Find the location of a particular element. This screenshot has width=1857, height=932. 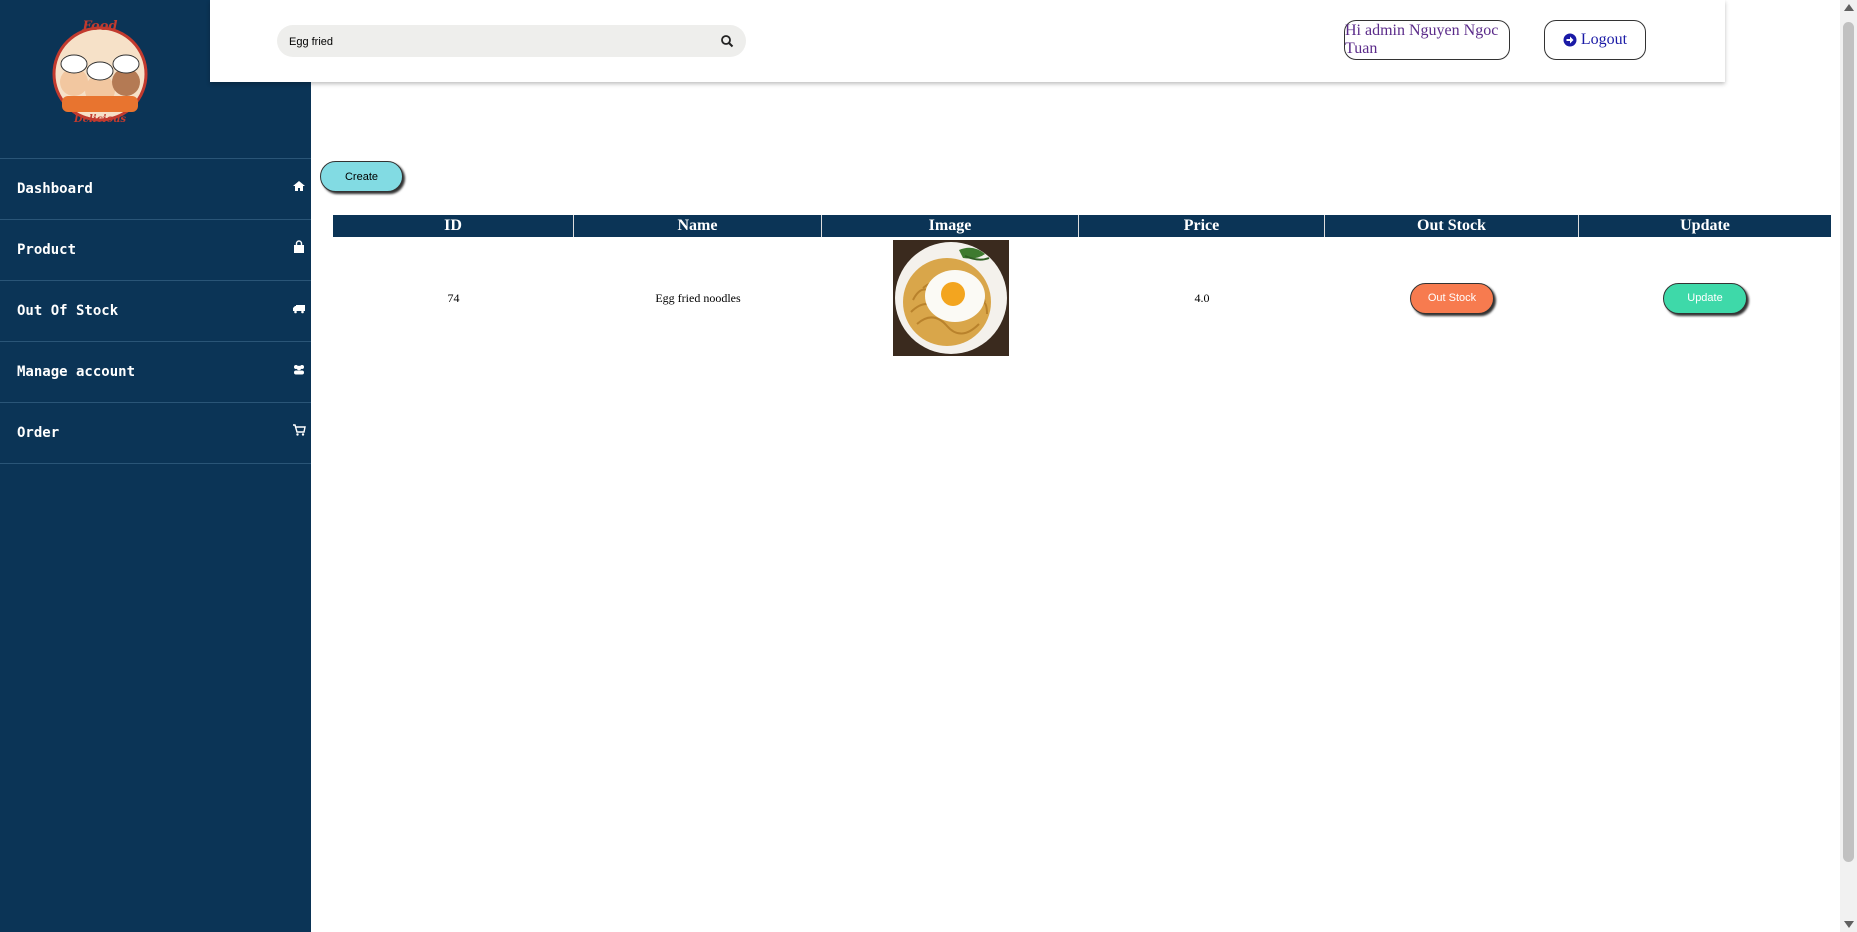

sidebar-item-label: Product is located at coordinates (47, 250).